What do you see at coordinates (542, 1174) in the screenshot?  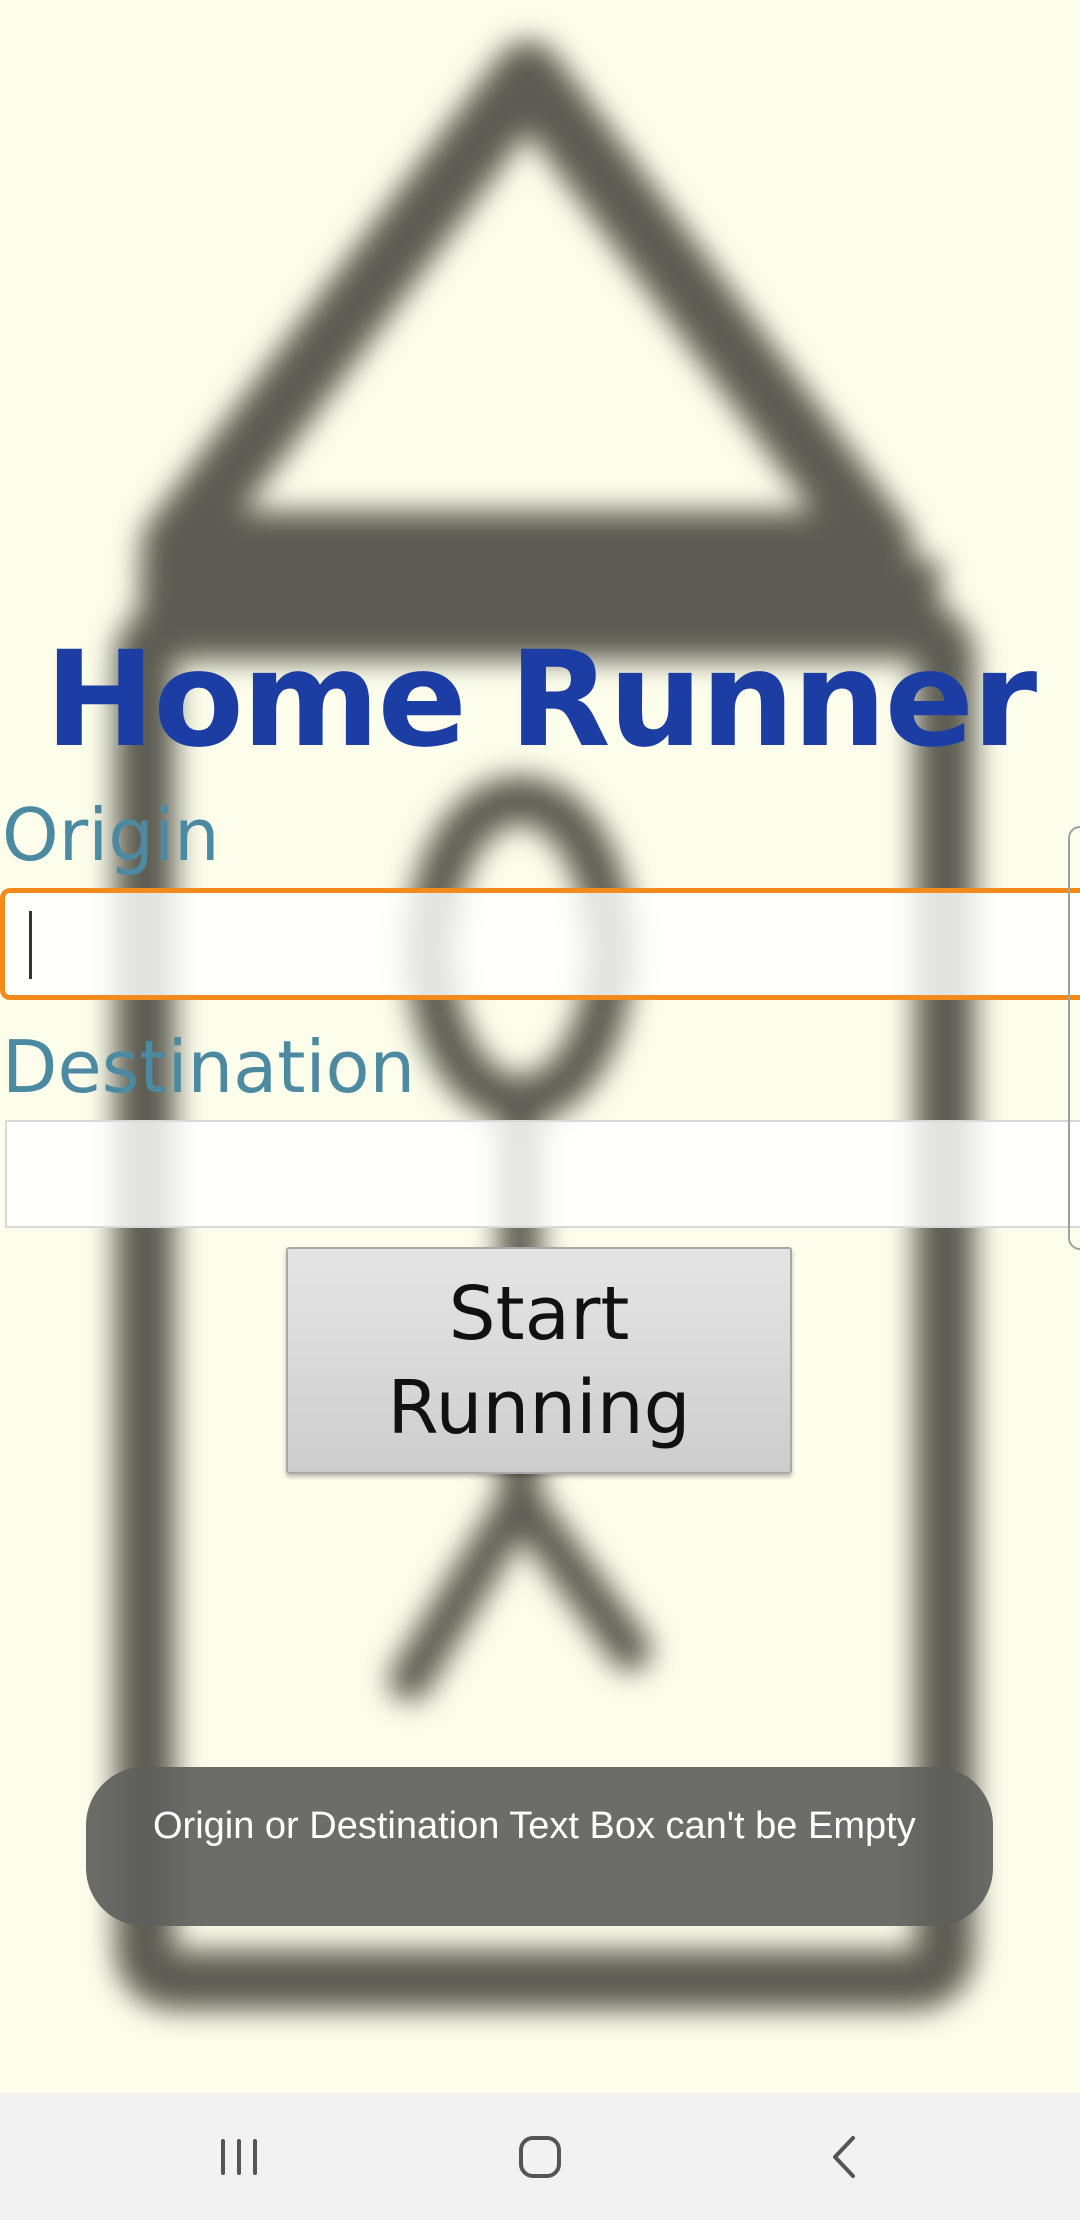 I see `destination-input` at bounding box center [542, 1174].